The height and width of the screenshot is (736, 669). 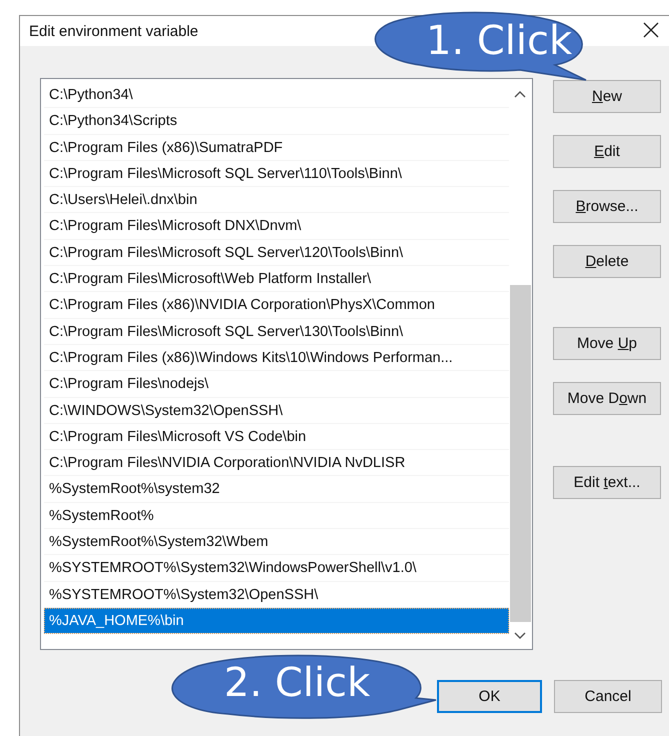 I want to click on path-item: C:\Program Files (x86)\NVIDIA Corporation\PhysX\Common, so click(x=277, y=305).